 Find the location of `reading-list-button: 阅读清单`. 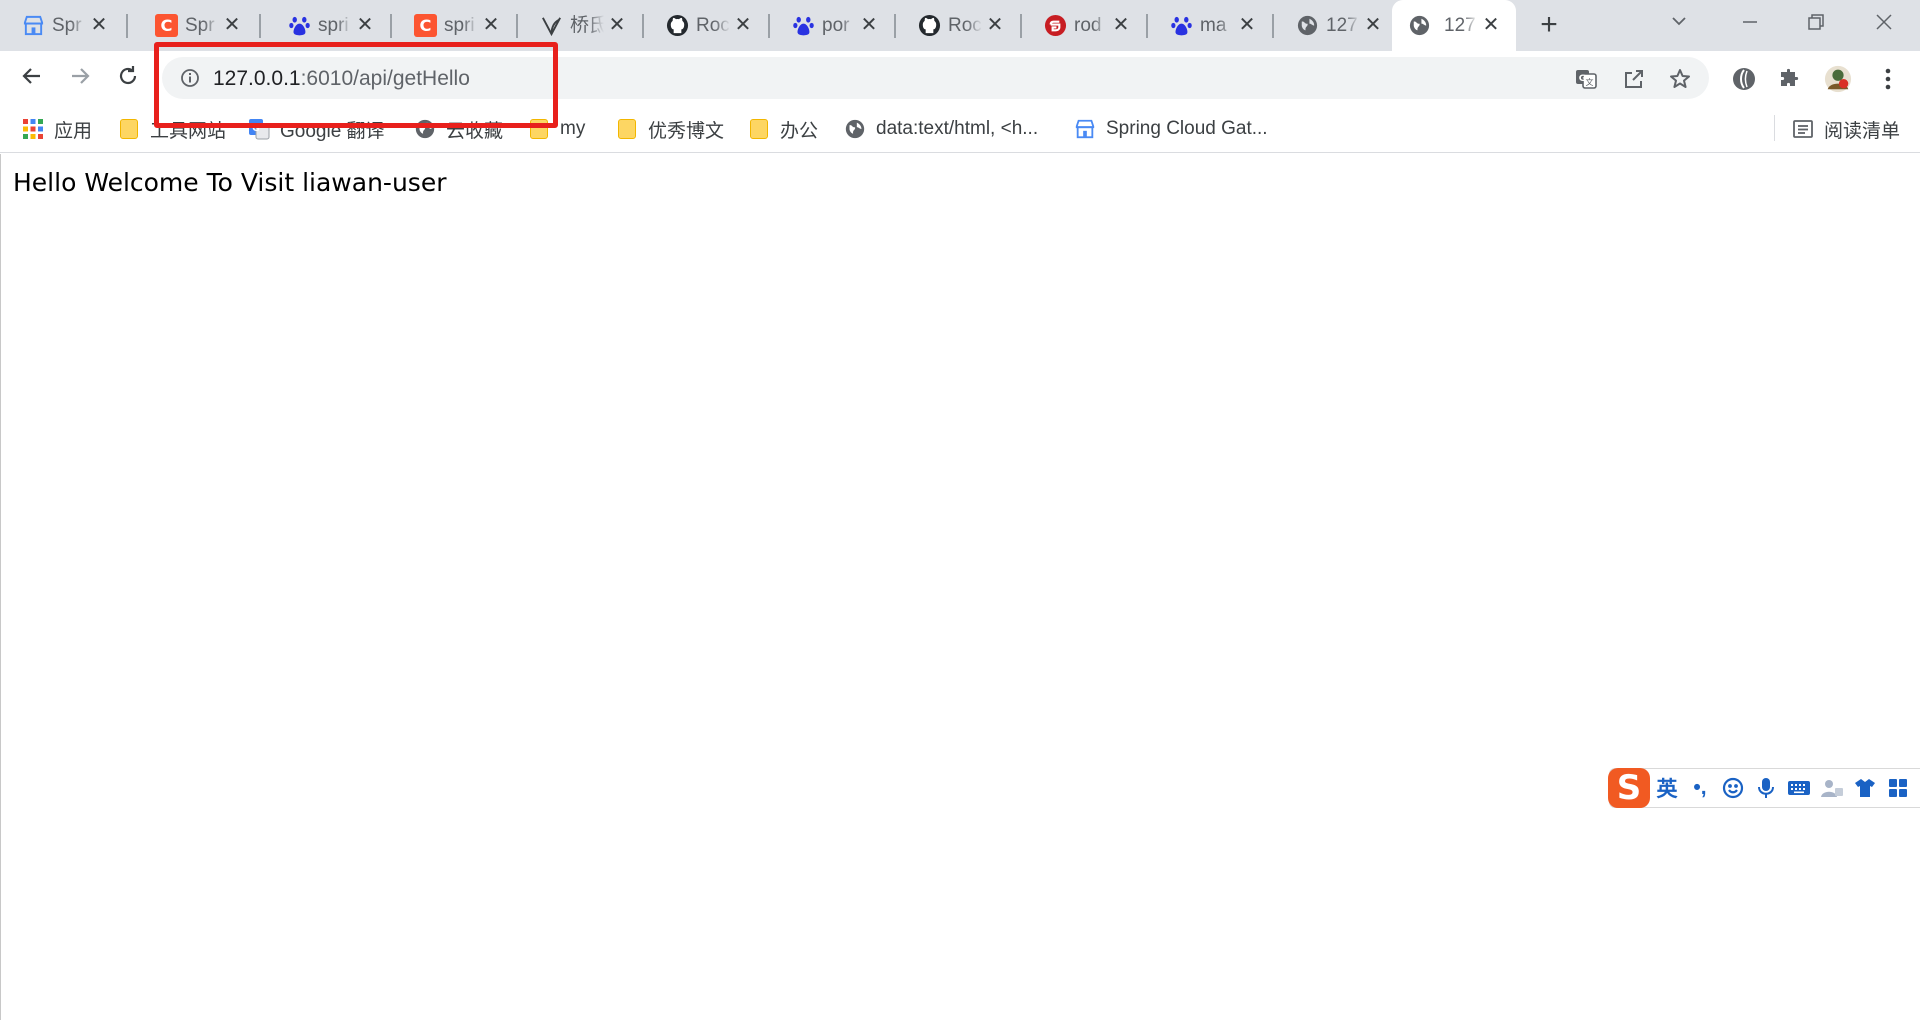

reading-list-button: 阅读清单 is located at coordinates (1846, 129).